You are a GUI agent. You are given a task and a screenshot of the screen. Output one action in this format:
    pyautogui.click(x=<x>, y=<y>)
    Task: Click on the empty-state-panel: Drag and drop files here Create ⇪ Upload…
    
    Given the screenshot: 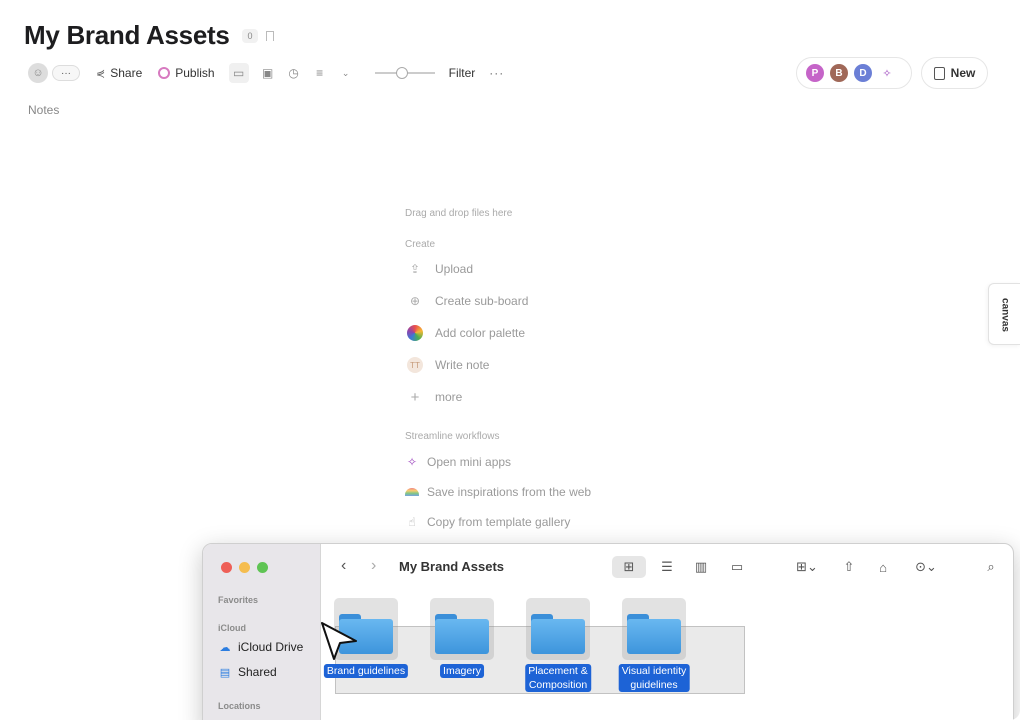 What is the action you would take?
    pyautogui.click(x=535, y=370)
    